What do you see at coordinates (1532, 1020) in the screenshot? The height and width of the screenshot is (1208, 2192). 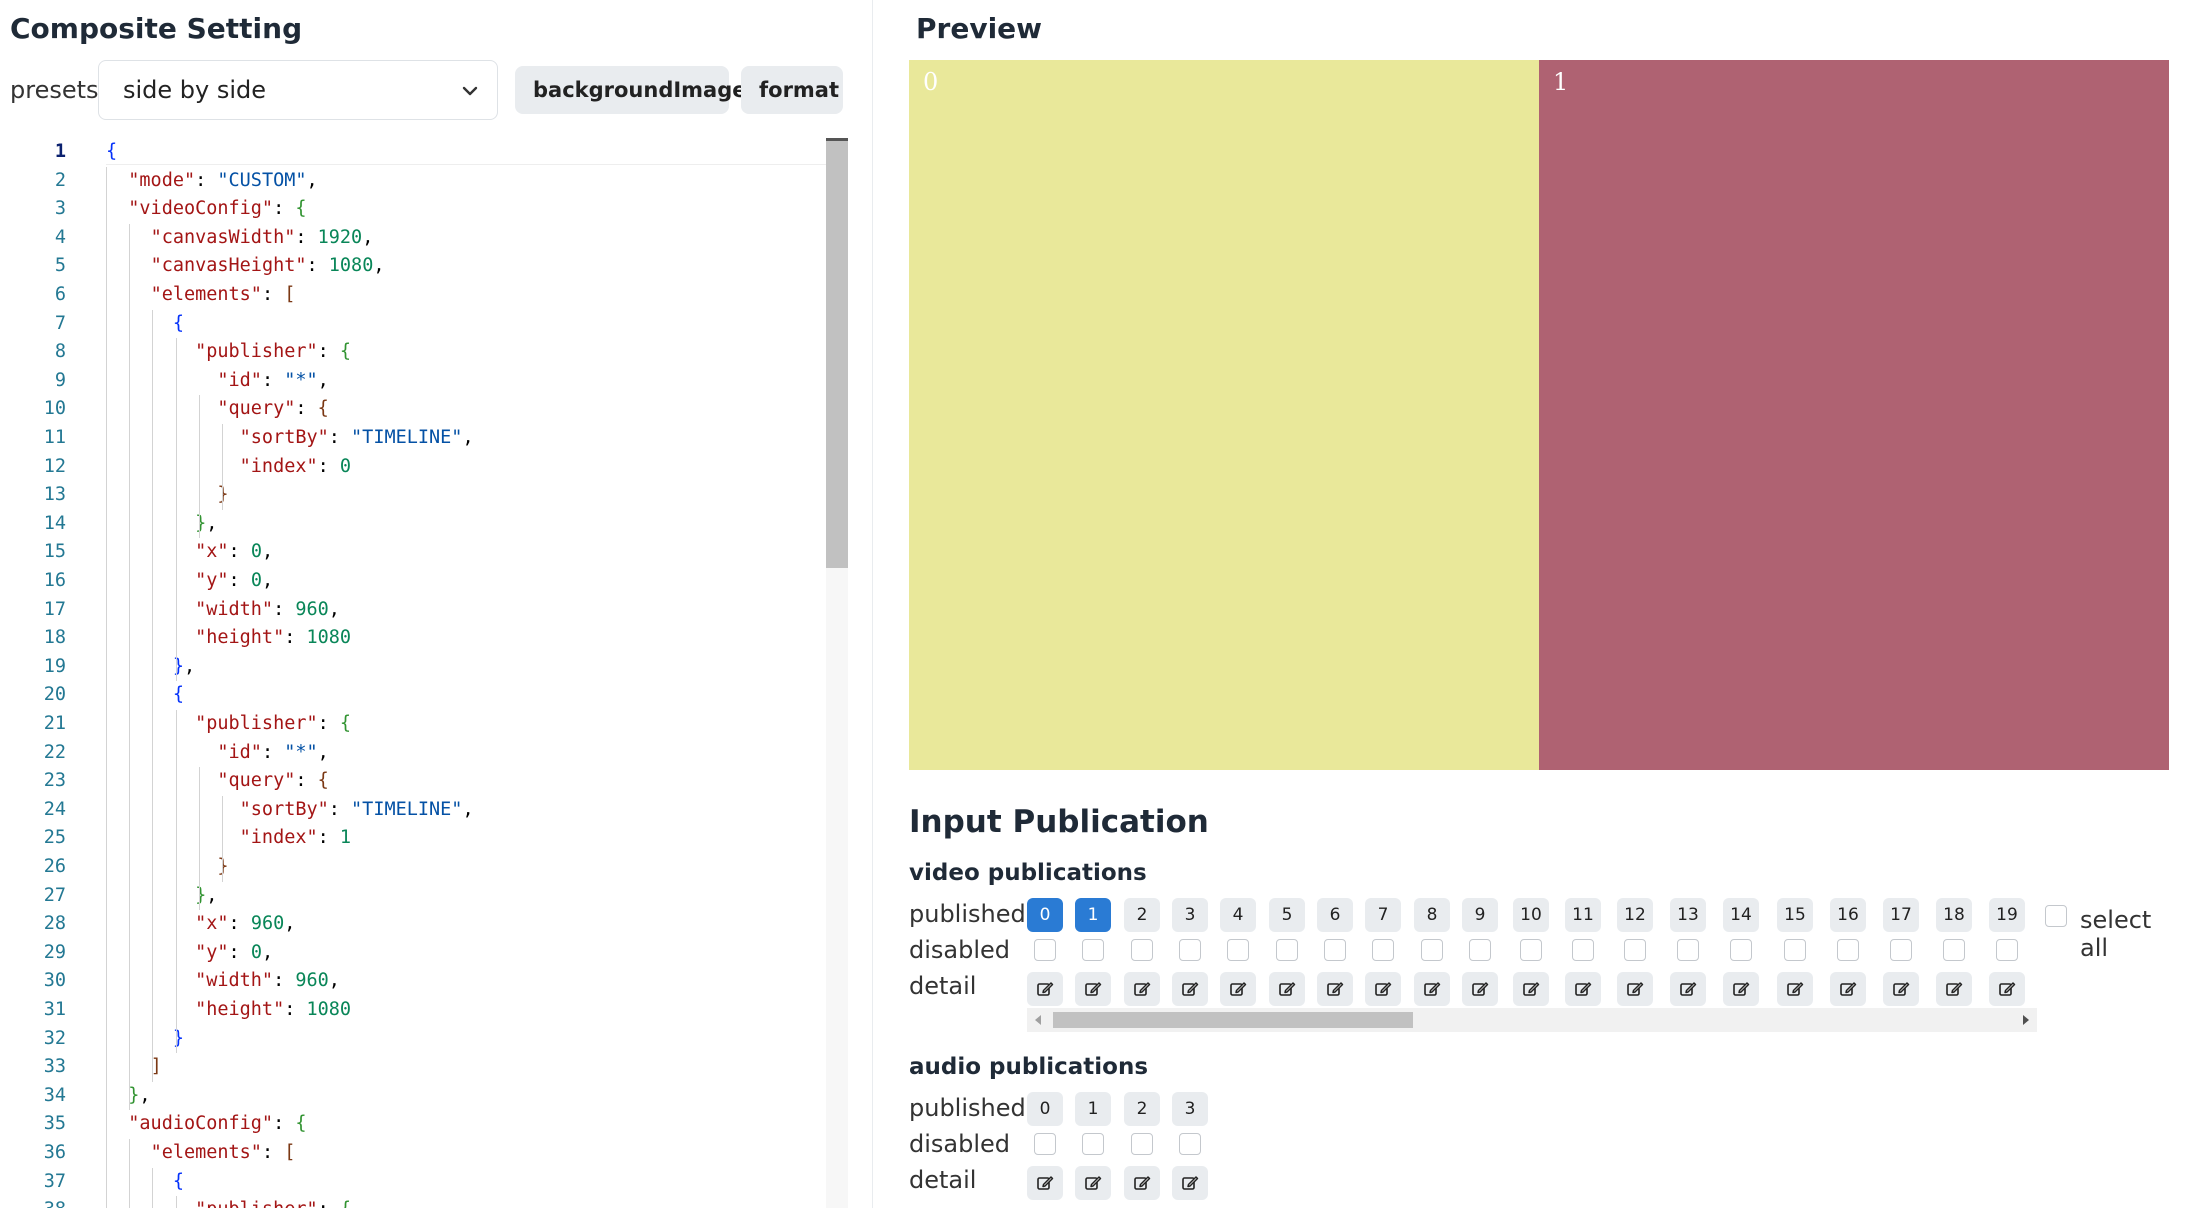 I see `video-publications-scrollbar` at bounding box center [1532, 1020].